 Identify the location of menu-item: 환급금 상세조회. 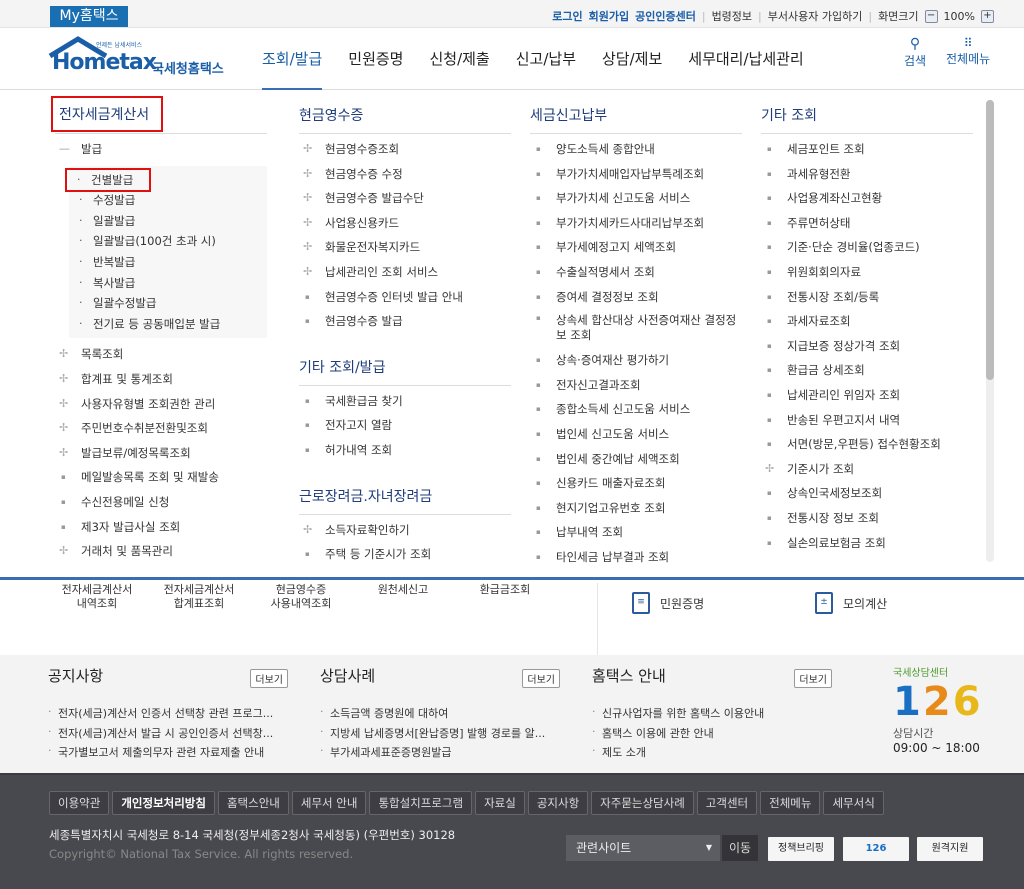
(867, 372).